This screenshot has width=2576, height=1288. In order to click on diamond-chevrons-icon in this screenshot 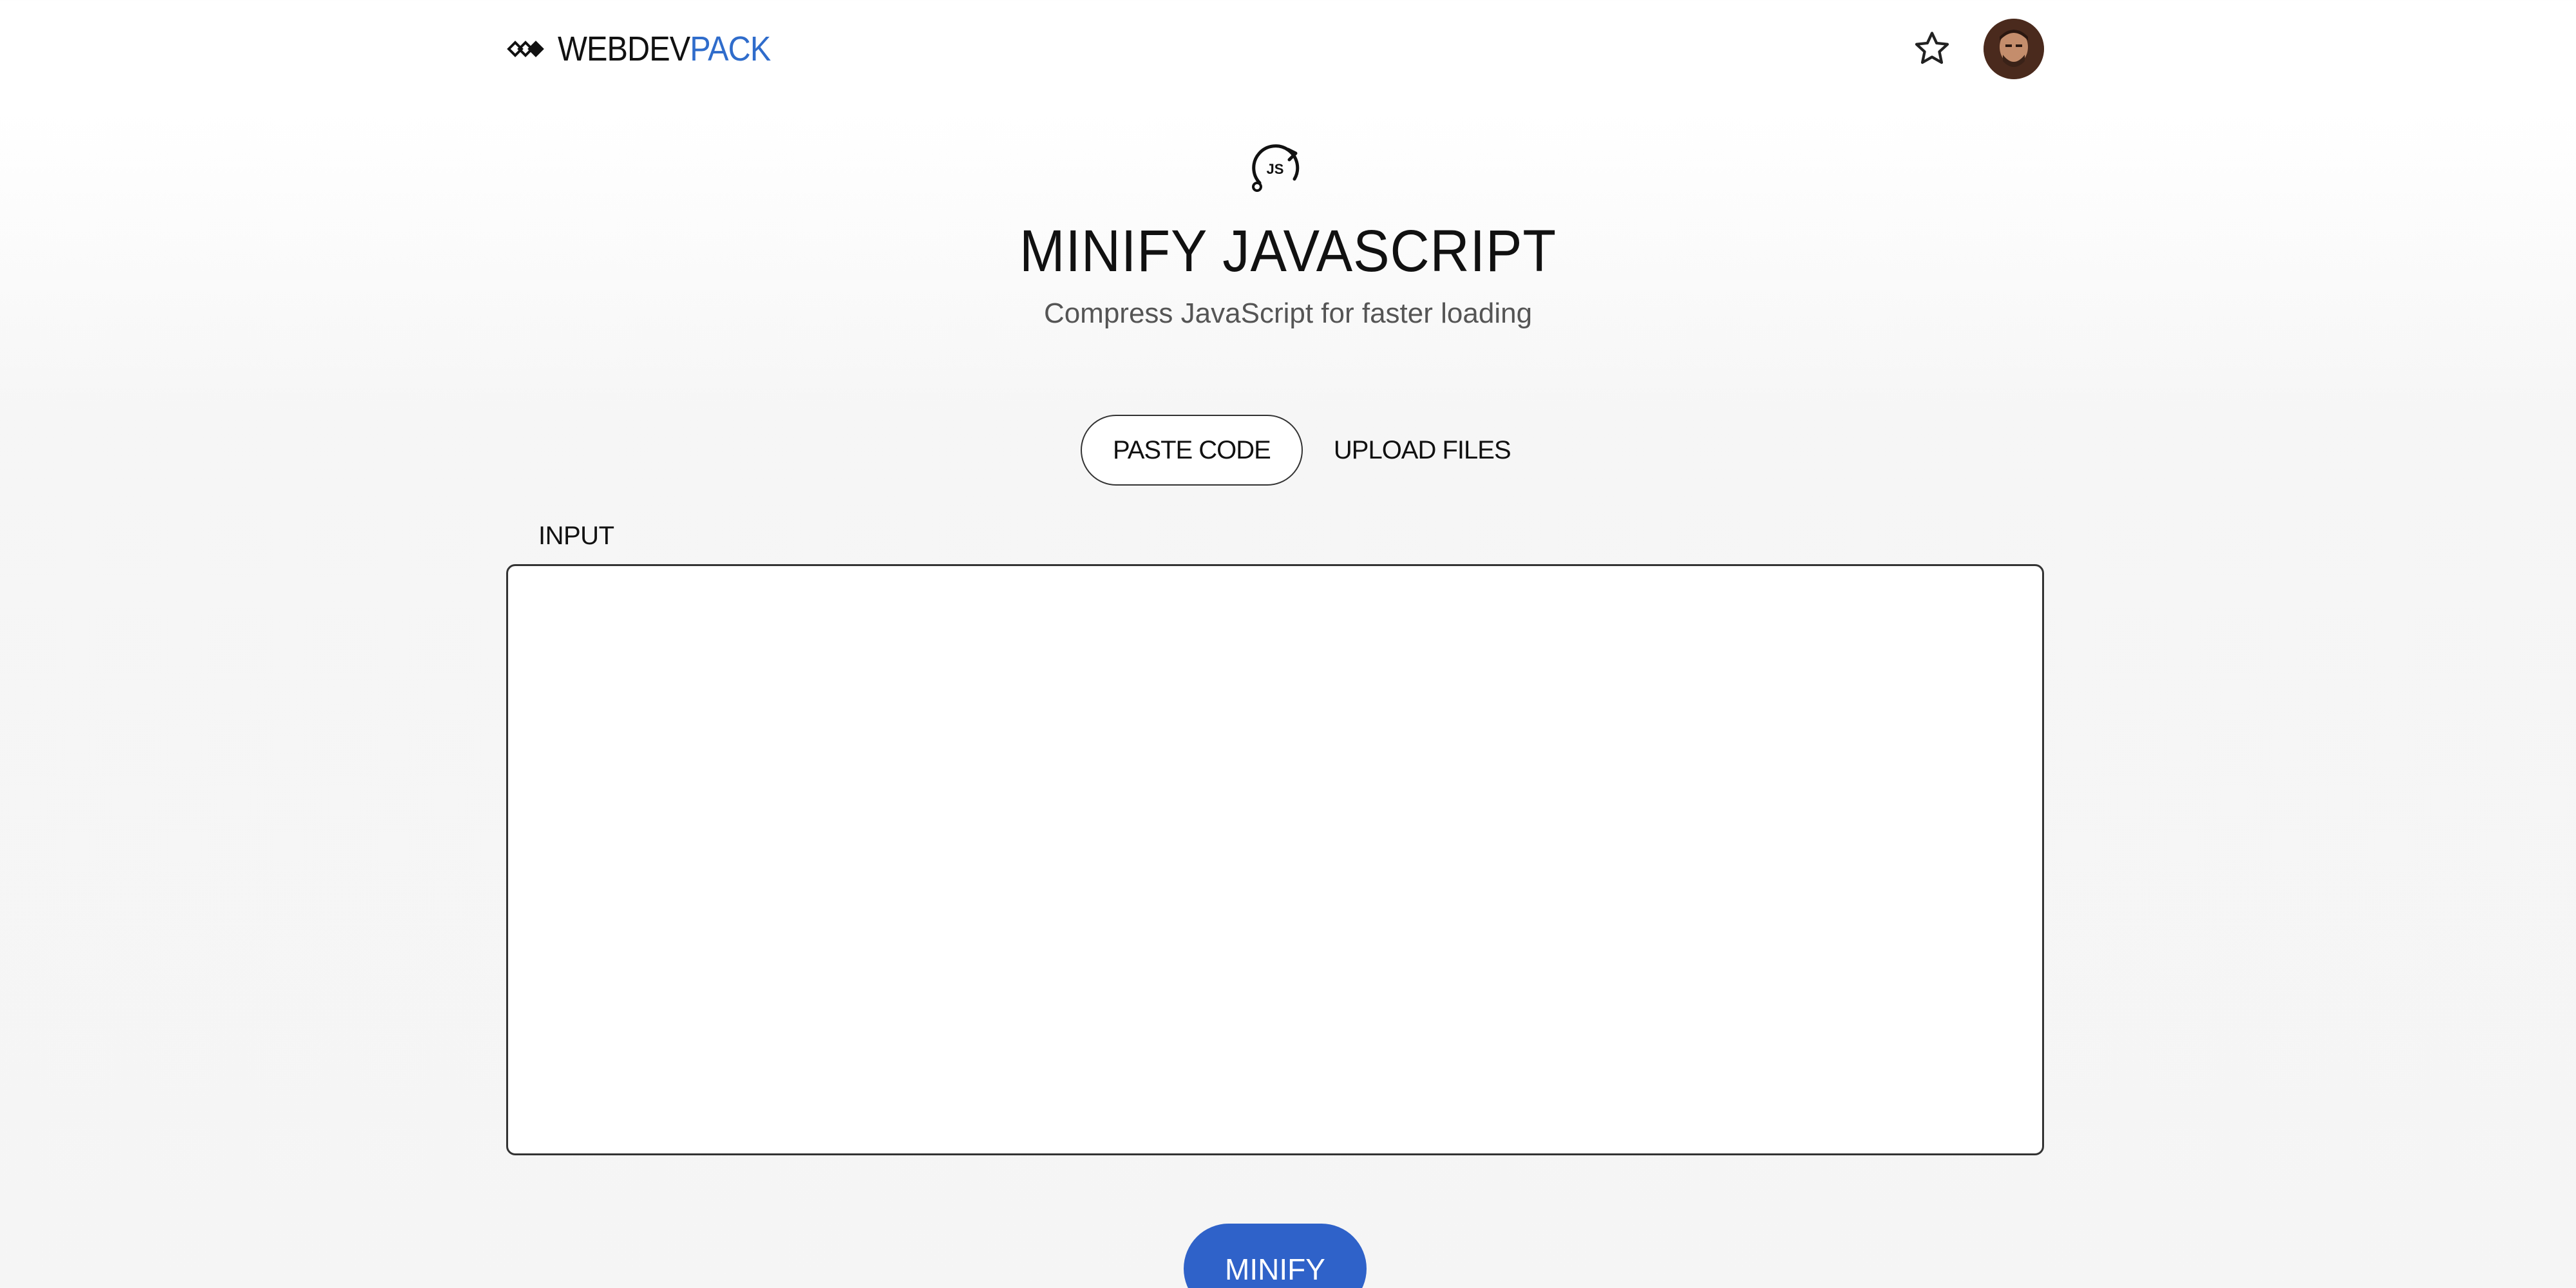, I will do `click(525, 49)`.